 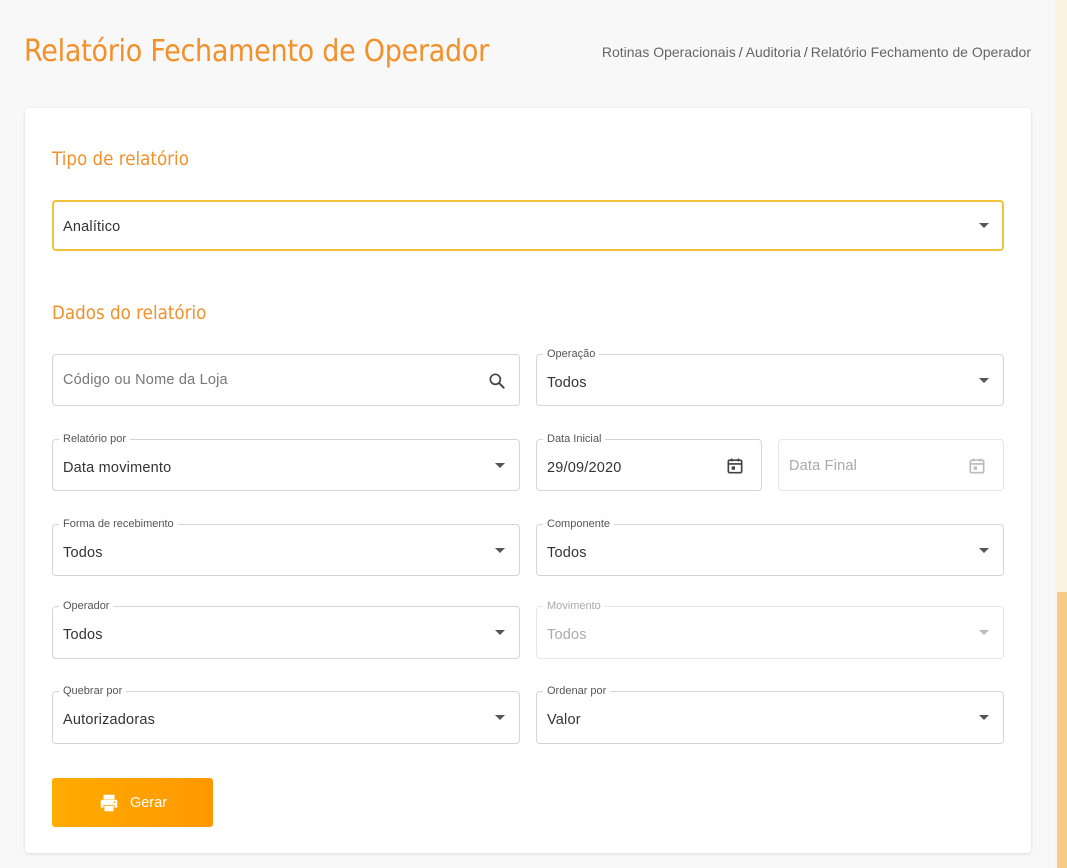 I want to click on forma-recebimento-select: Forma de recebimento Todos, so click(x=286, y=546).